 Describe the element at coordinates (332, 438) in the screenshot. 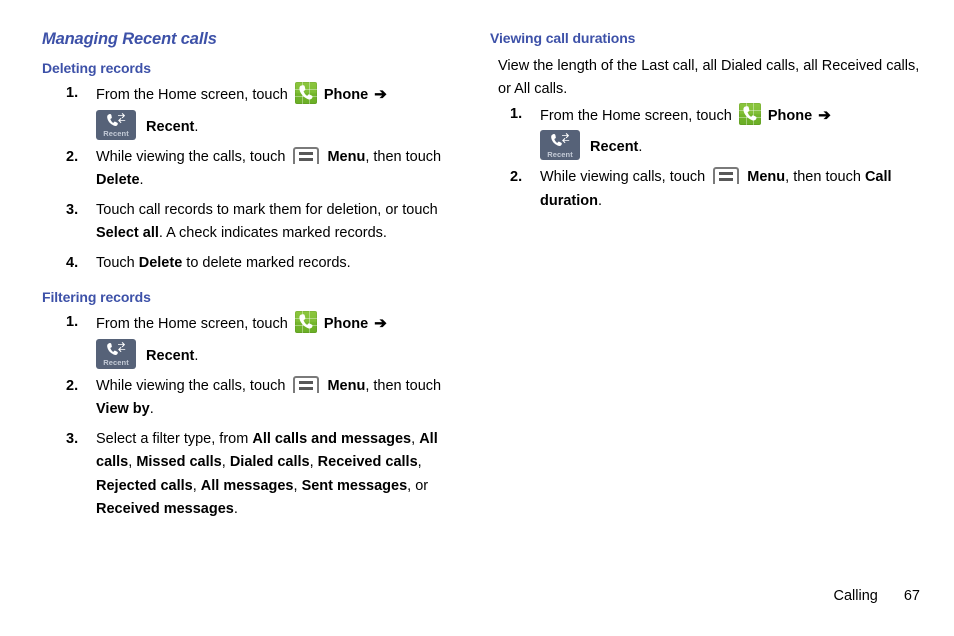

I see `filter-option: All calls and messages` at that location.